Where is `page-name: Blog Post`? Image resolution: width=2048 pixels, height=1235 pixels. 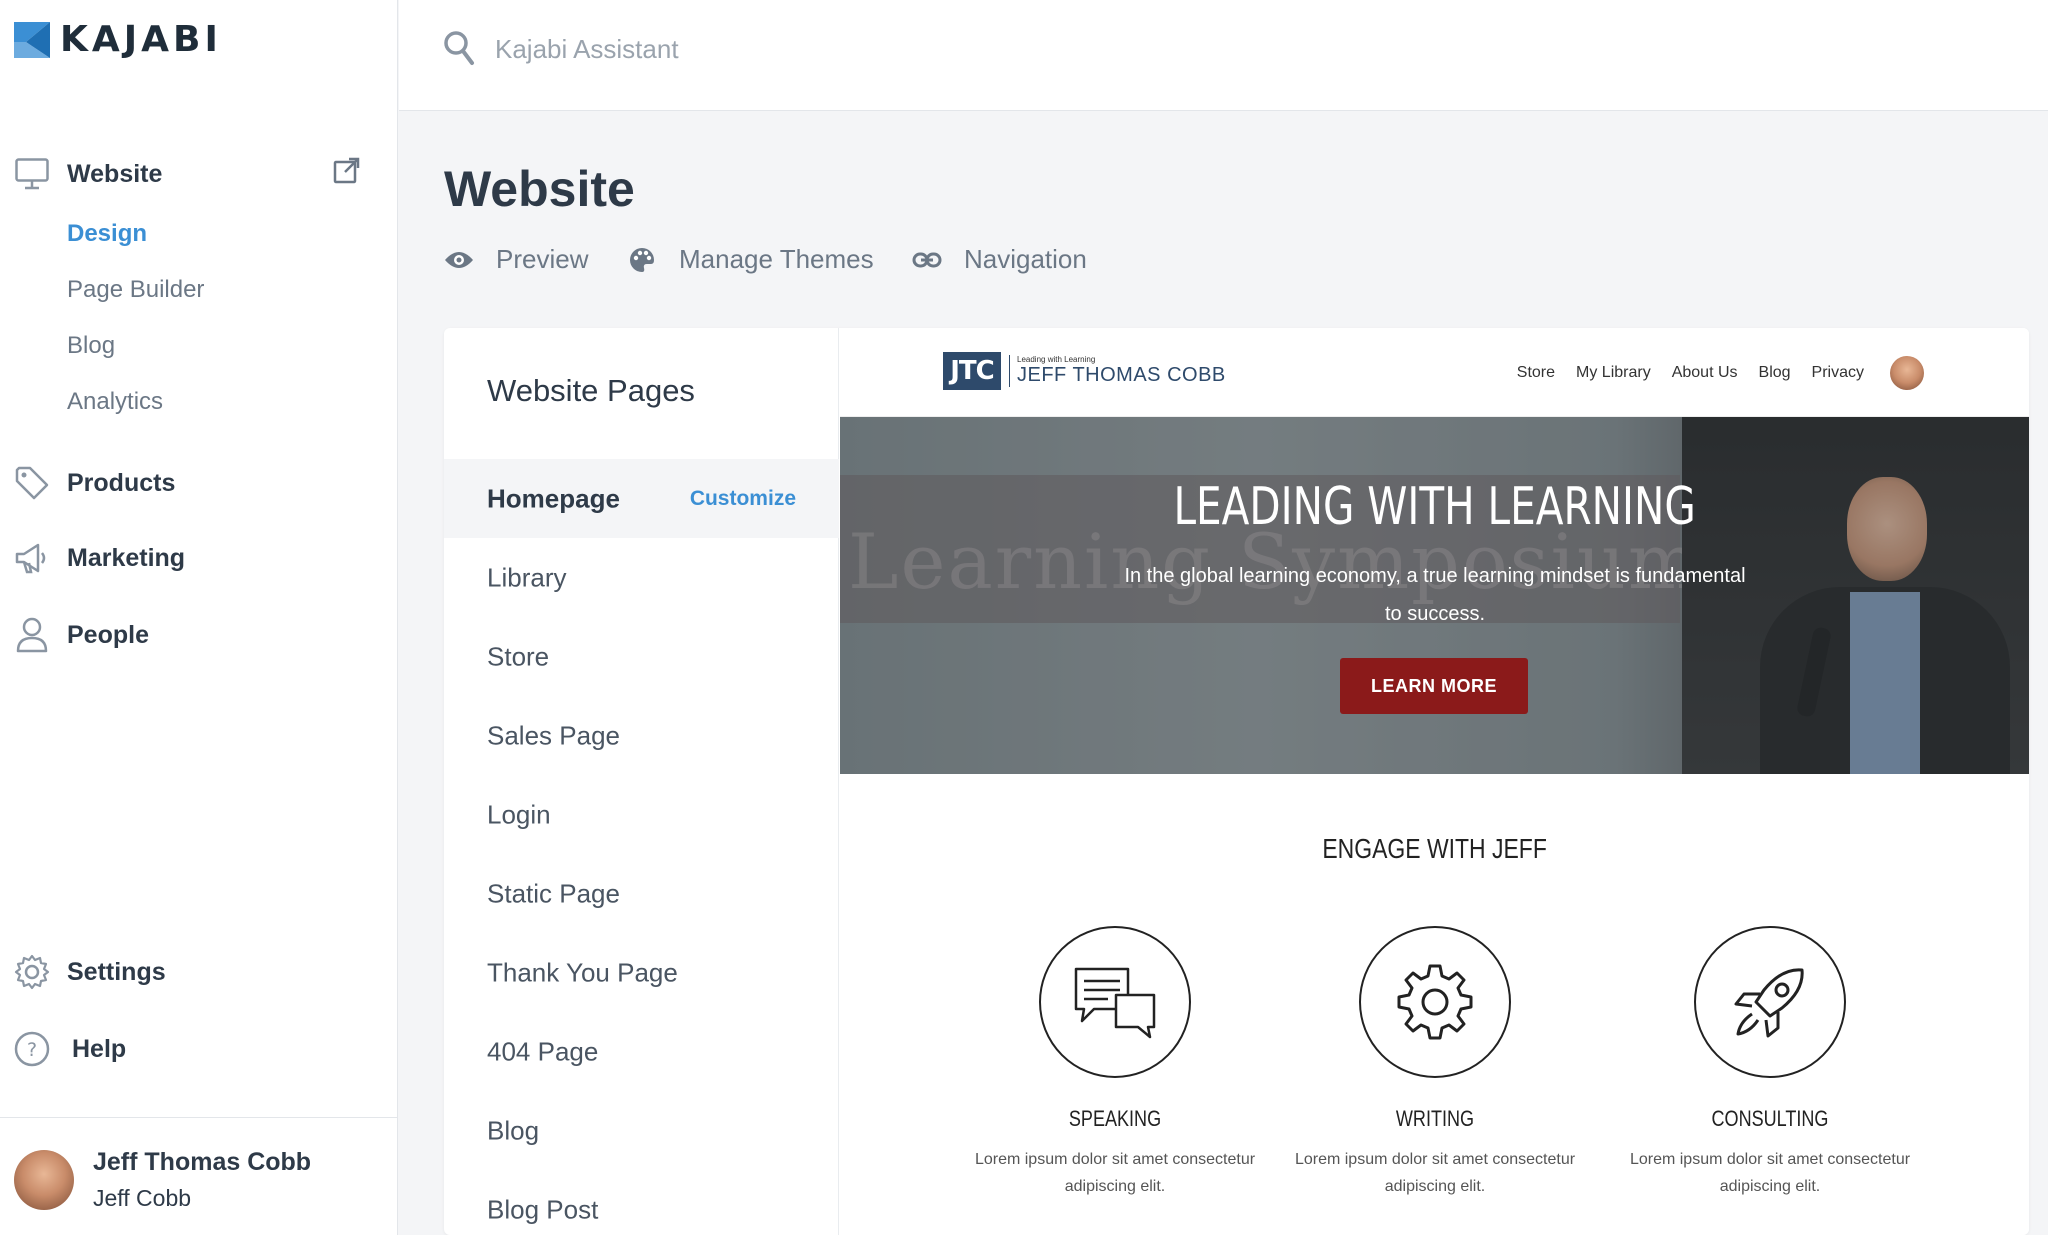
page-name: Blog Post is located at coordinates (543, 1209).